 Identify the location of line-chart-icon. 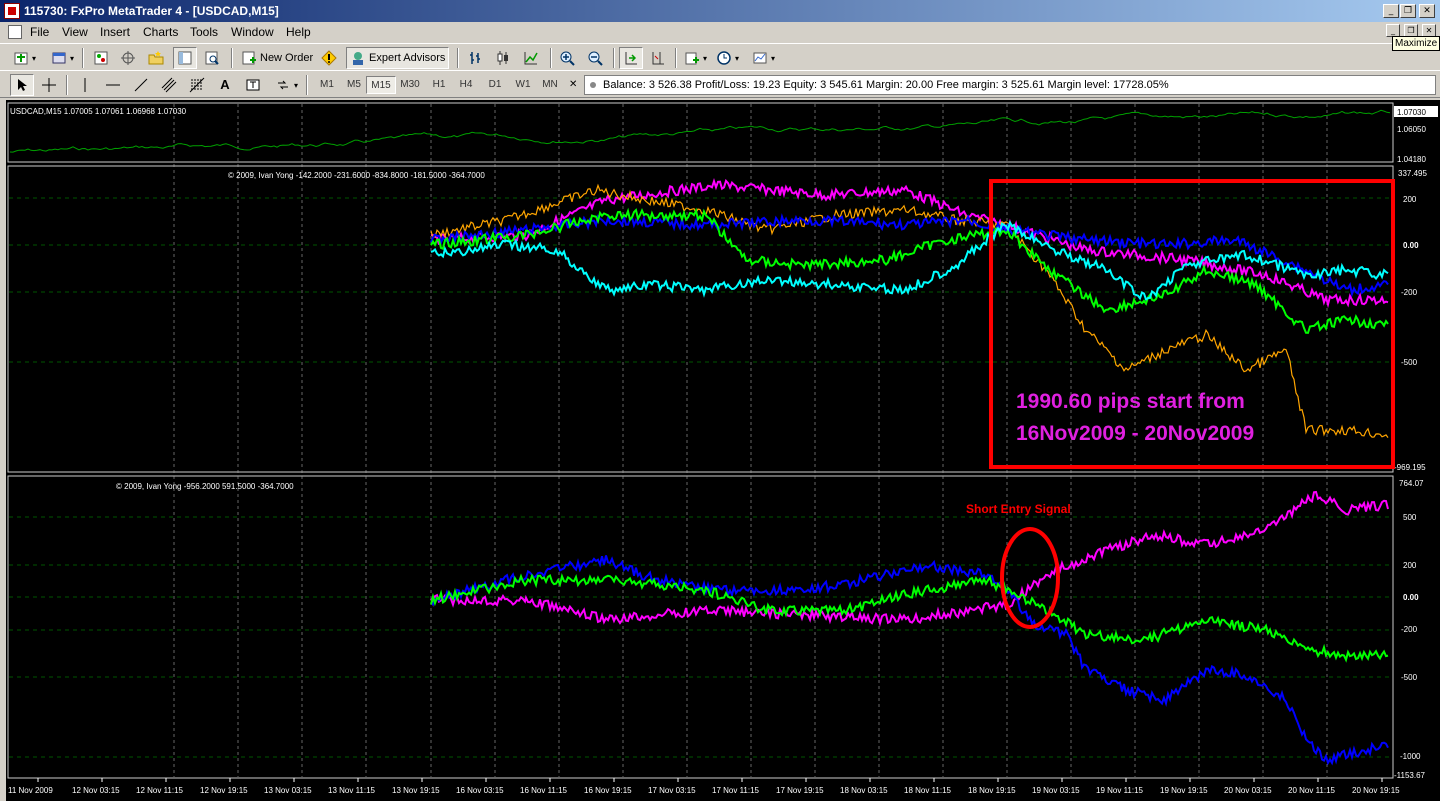
(531, 58).